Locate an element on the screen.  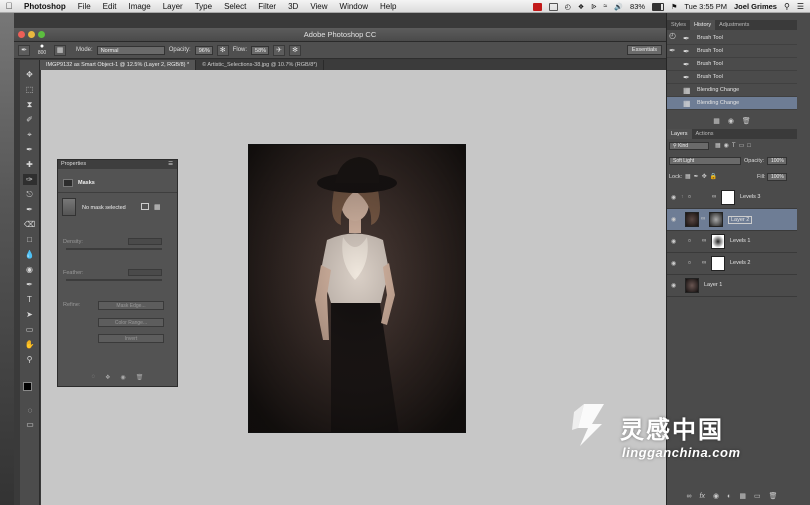
minimize-window-icon is located at coordinates (31, 34).